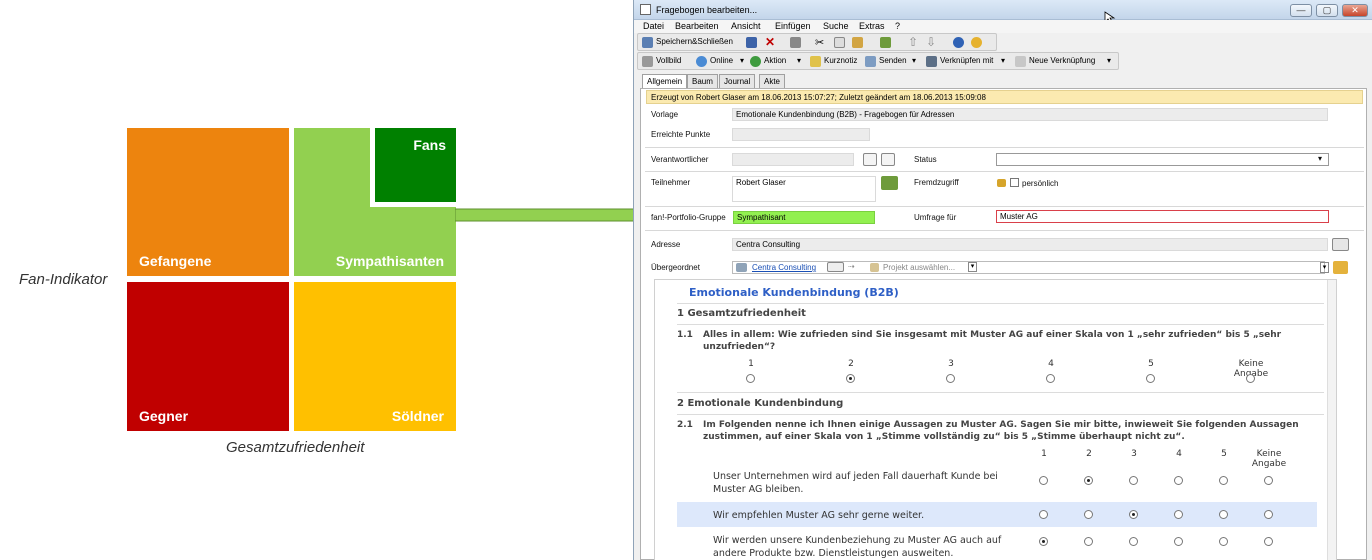  Describe the element at coordinates (835, 267) in the screenshot. I see `link-type-icon` at that location.